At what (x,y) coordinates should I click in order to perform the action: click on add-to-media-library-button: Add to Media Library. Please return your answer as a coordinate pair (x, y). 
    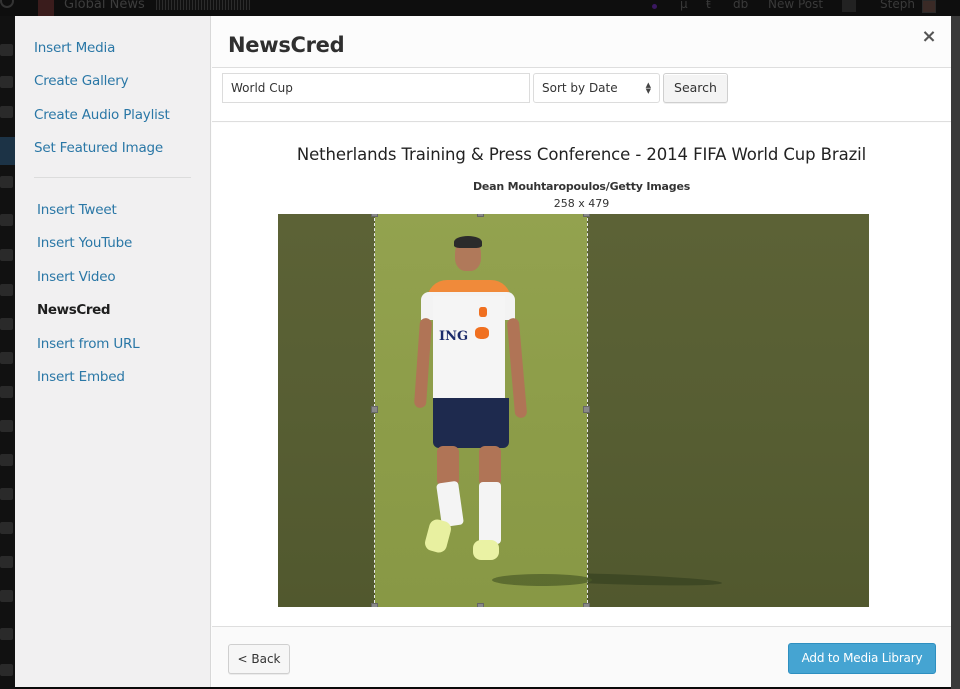
    Looking at the image, I should click on (862, 658).